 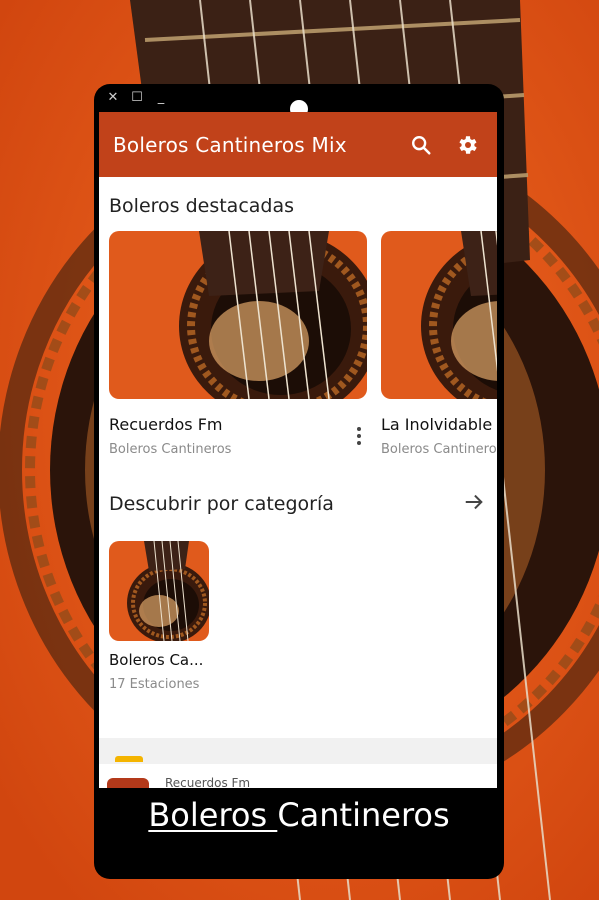 What do you see at coordinates (298, 763) in the screenshot?
I see `mini-player: Recuerdos Fm` at bounding box center [298, 763].